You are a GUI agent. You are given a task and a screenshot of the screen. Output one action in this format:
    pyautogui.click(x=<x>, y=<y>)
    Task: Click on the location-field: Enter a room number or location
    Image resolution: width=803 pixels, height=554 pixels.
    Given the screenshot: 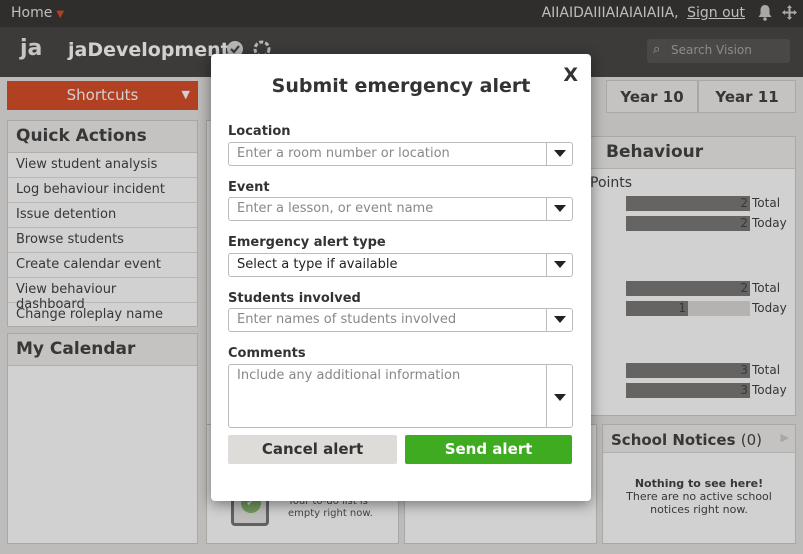 What is the action you would take?
    pyautogui.click(x=400, y=154)
    